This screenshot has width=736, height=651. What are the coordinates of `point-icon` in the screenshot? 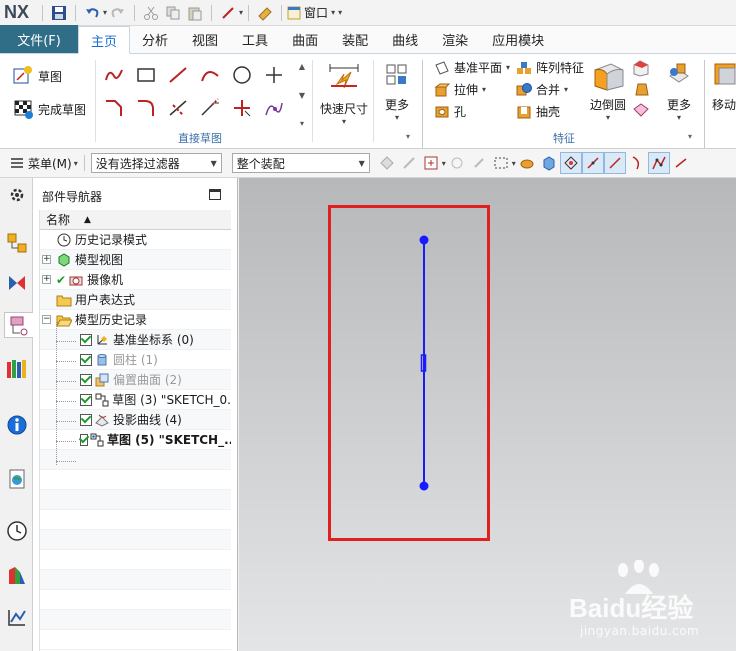 It's located at (274, 75).